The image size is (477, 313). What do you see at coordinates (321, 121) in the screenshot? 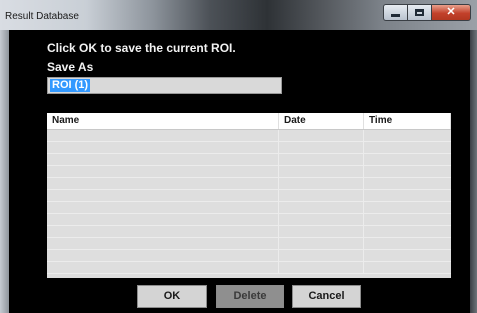
I see `column-header-date: Date` at bounding box center [321, 121].